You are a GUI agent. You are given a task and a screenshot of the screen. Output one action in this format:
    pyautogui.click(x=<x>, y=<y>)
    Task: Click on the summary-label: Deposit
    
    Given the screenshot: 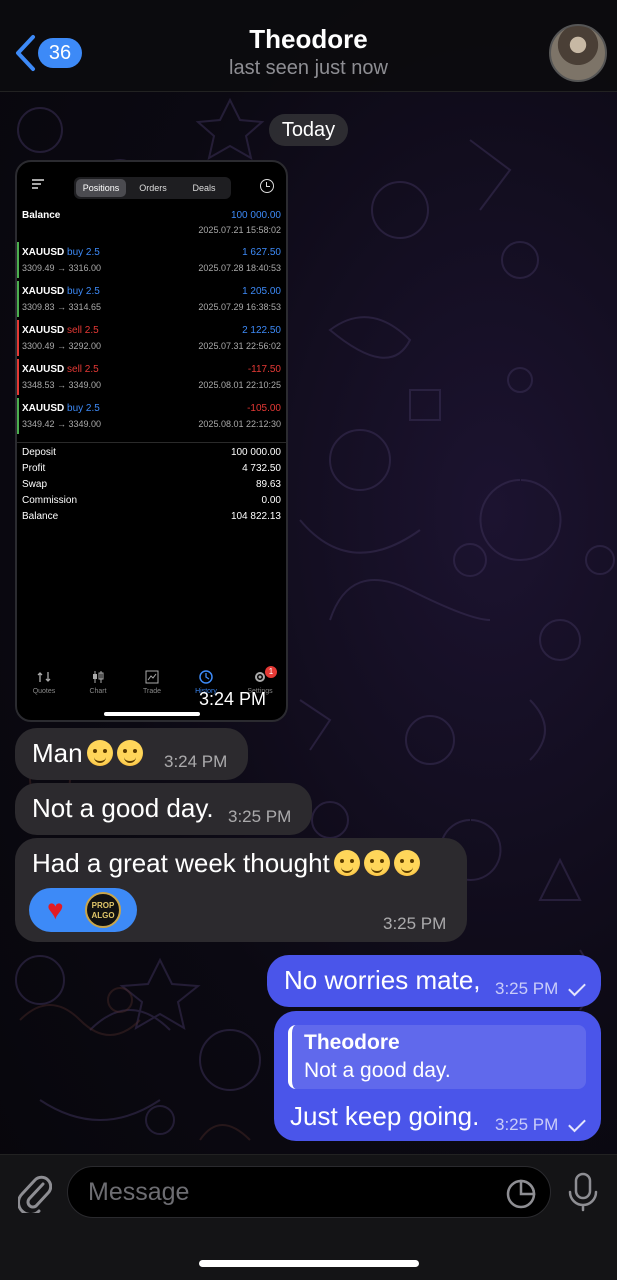 What is the action you would take?
    pyautogui.click(x=39, y=452)
    